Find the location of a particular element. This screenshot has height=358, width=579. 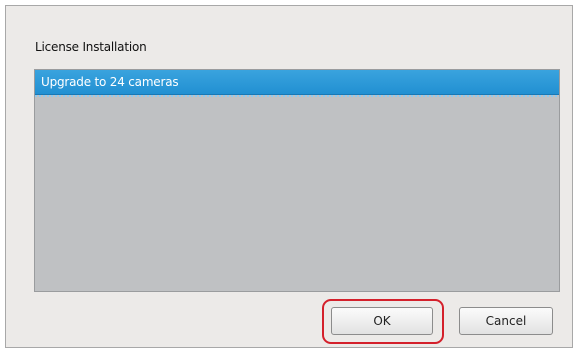

list-item-upgrade: Upgrade to 24 cameras is located at coordinates (297, 83).